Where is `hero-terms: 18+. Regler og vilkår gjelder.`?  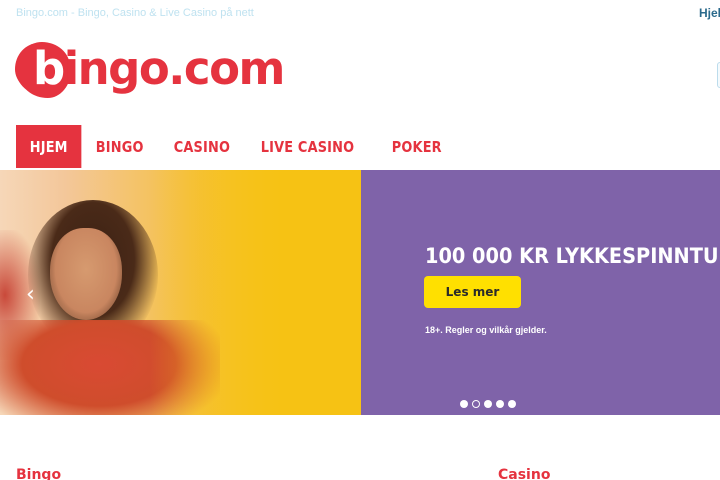 hero-terms: 18+. Regler og vilkår gjelder. is located at coordinates (486, 330).